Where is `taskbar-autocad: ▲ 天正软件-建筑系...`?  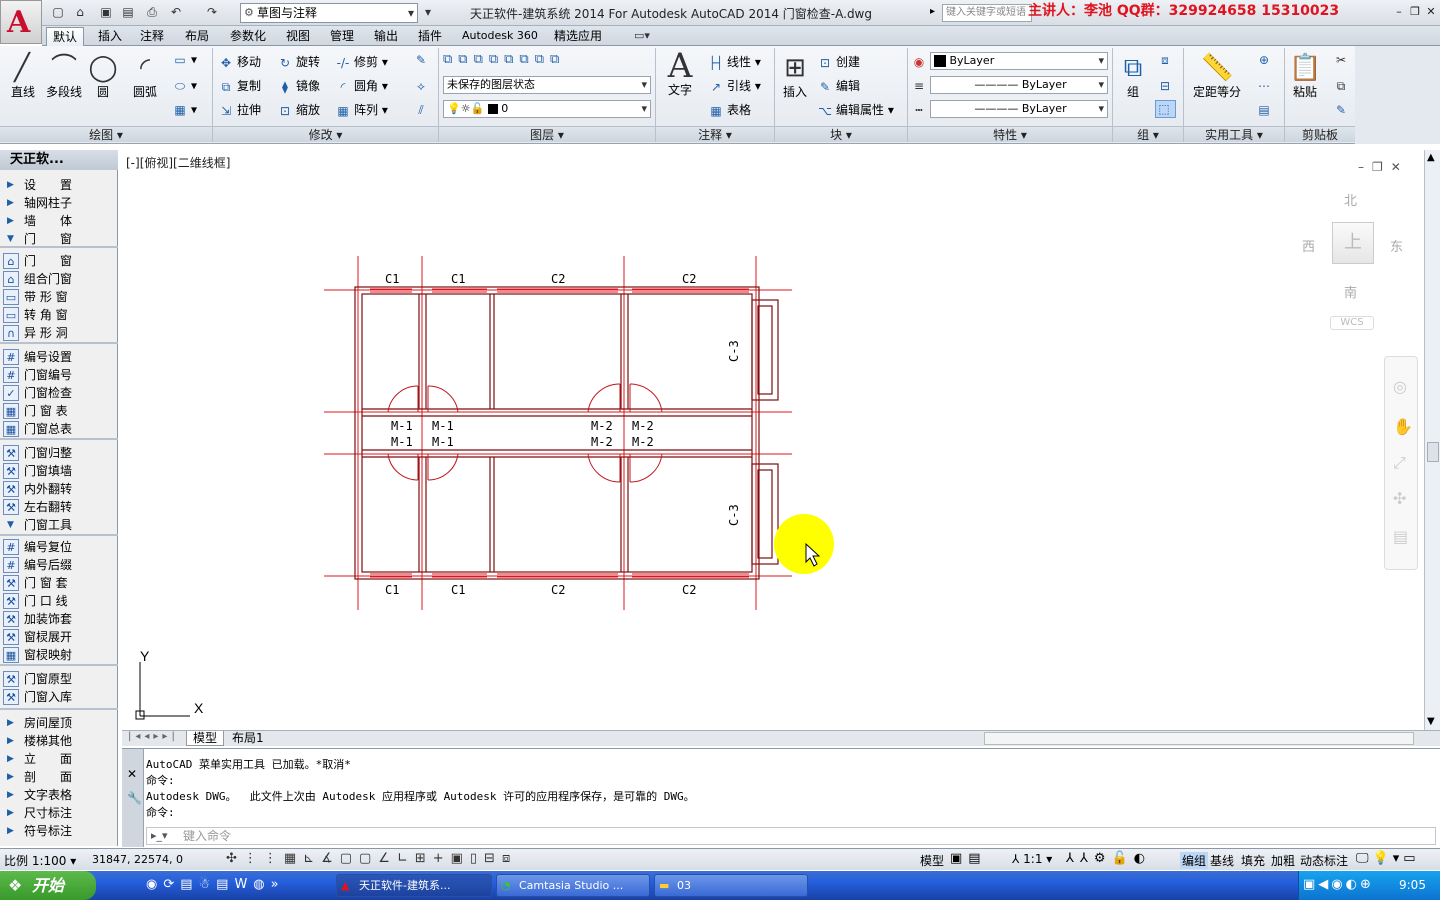
taskbar-autocad: ▲ 天正软件-建筑系... is located at coordinates (414, 885).